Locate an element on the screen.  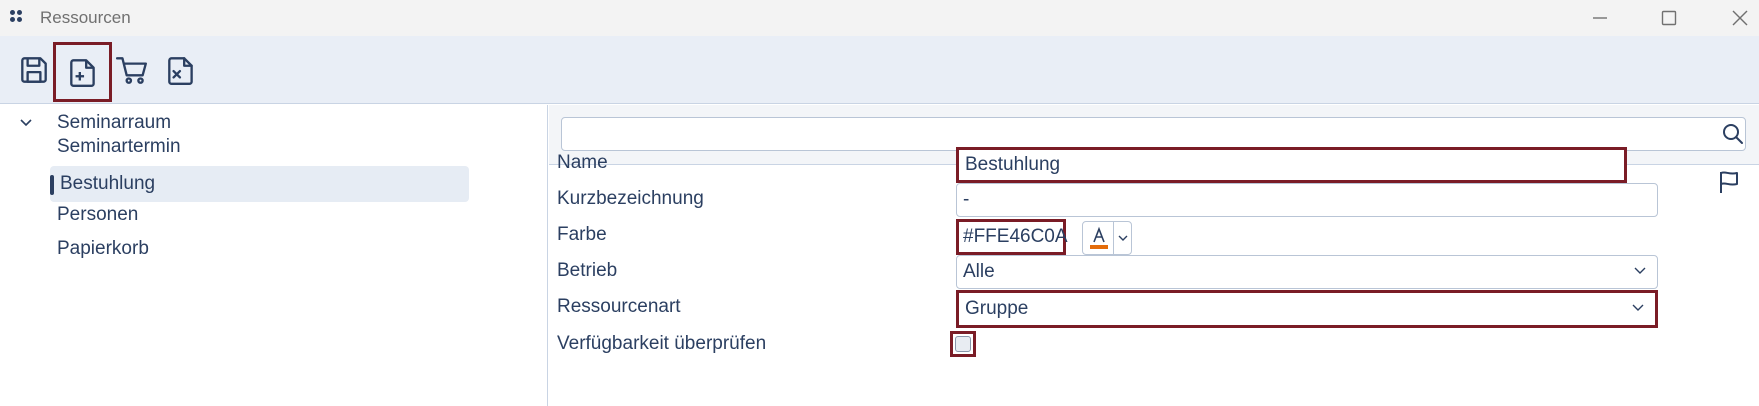
new-button is located at coordinates (82, 72).